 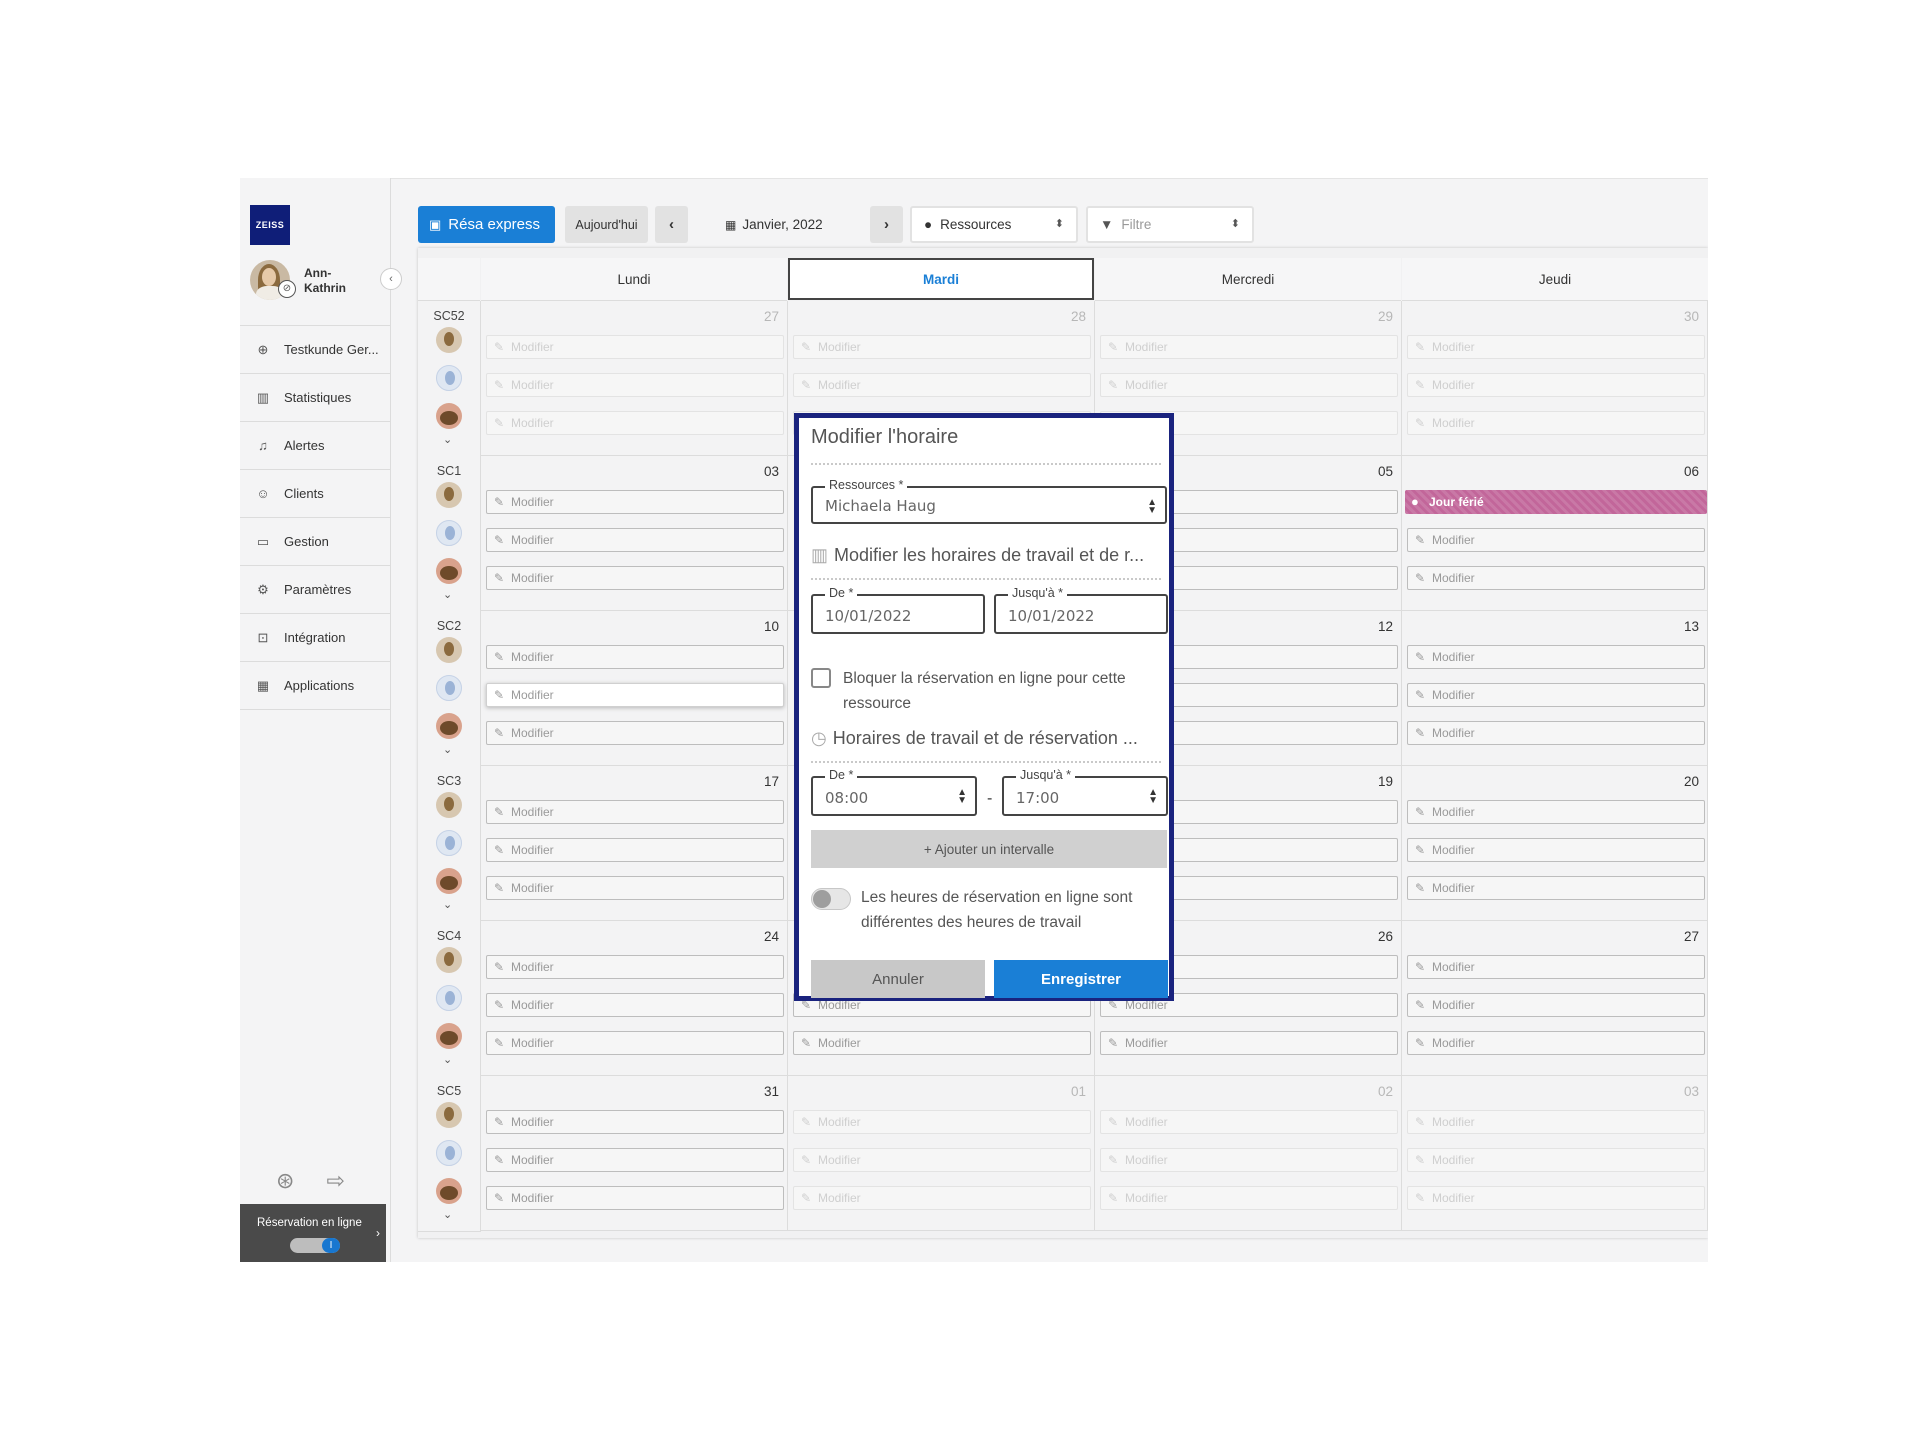 I want to click on resources-select: Ressources * Michaela Haug ▲ ▼, so click(x=989, y=501).